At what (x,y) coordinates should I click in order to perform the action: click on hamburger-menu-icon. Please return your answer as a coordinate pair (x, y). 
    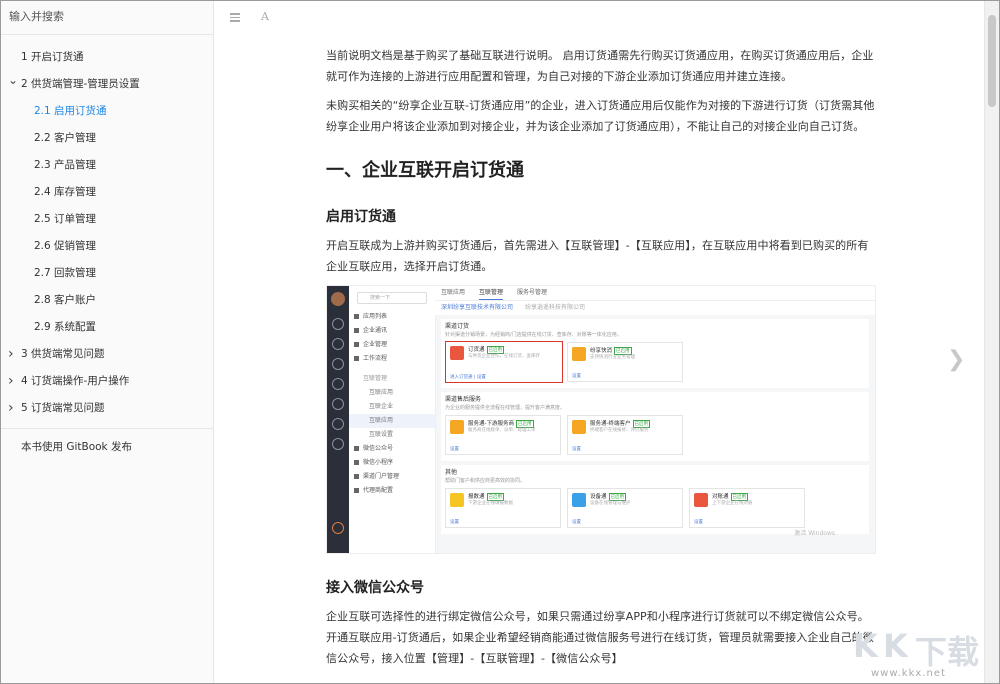
    Looking at the image, I should click on (235, 17).